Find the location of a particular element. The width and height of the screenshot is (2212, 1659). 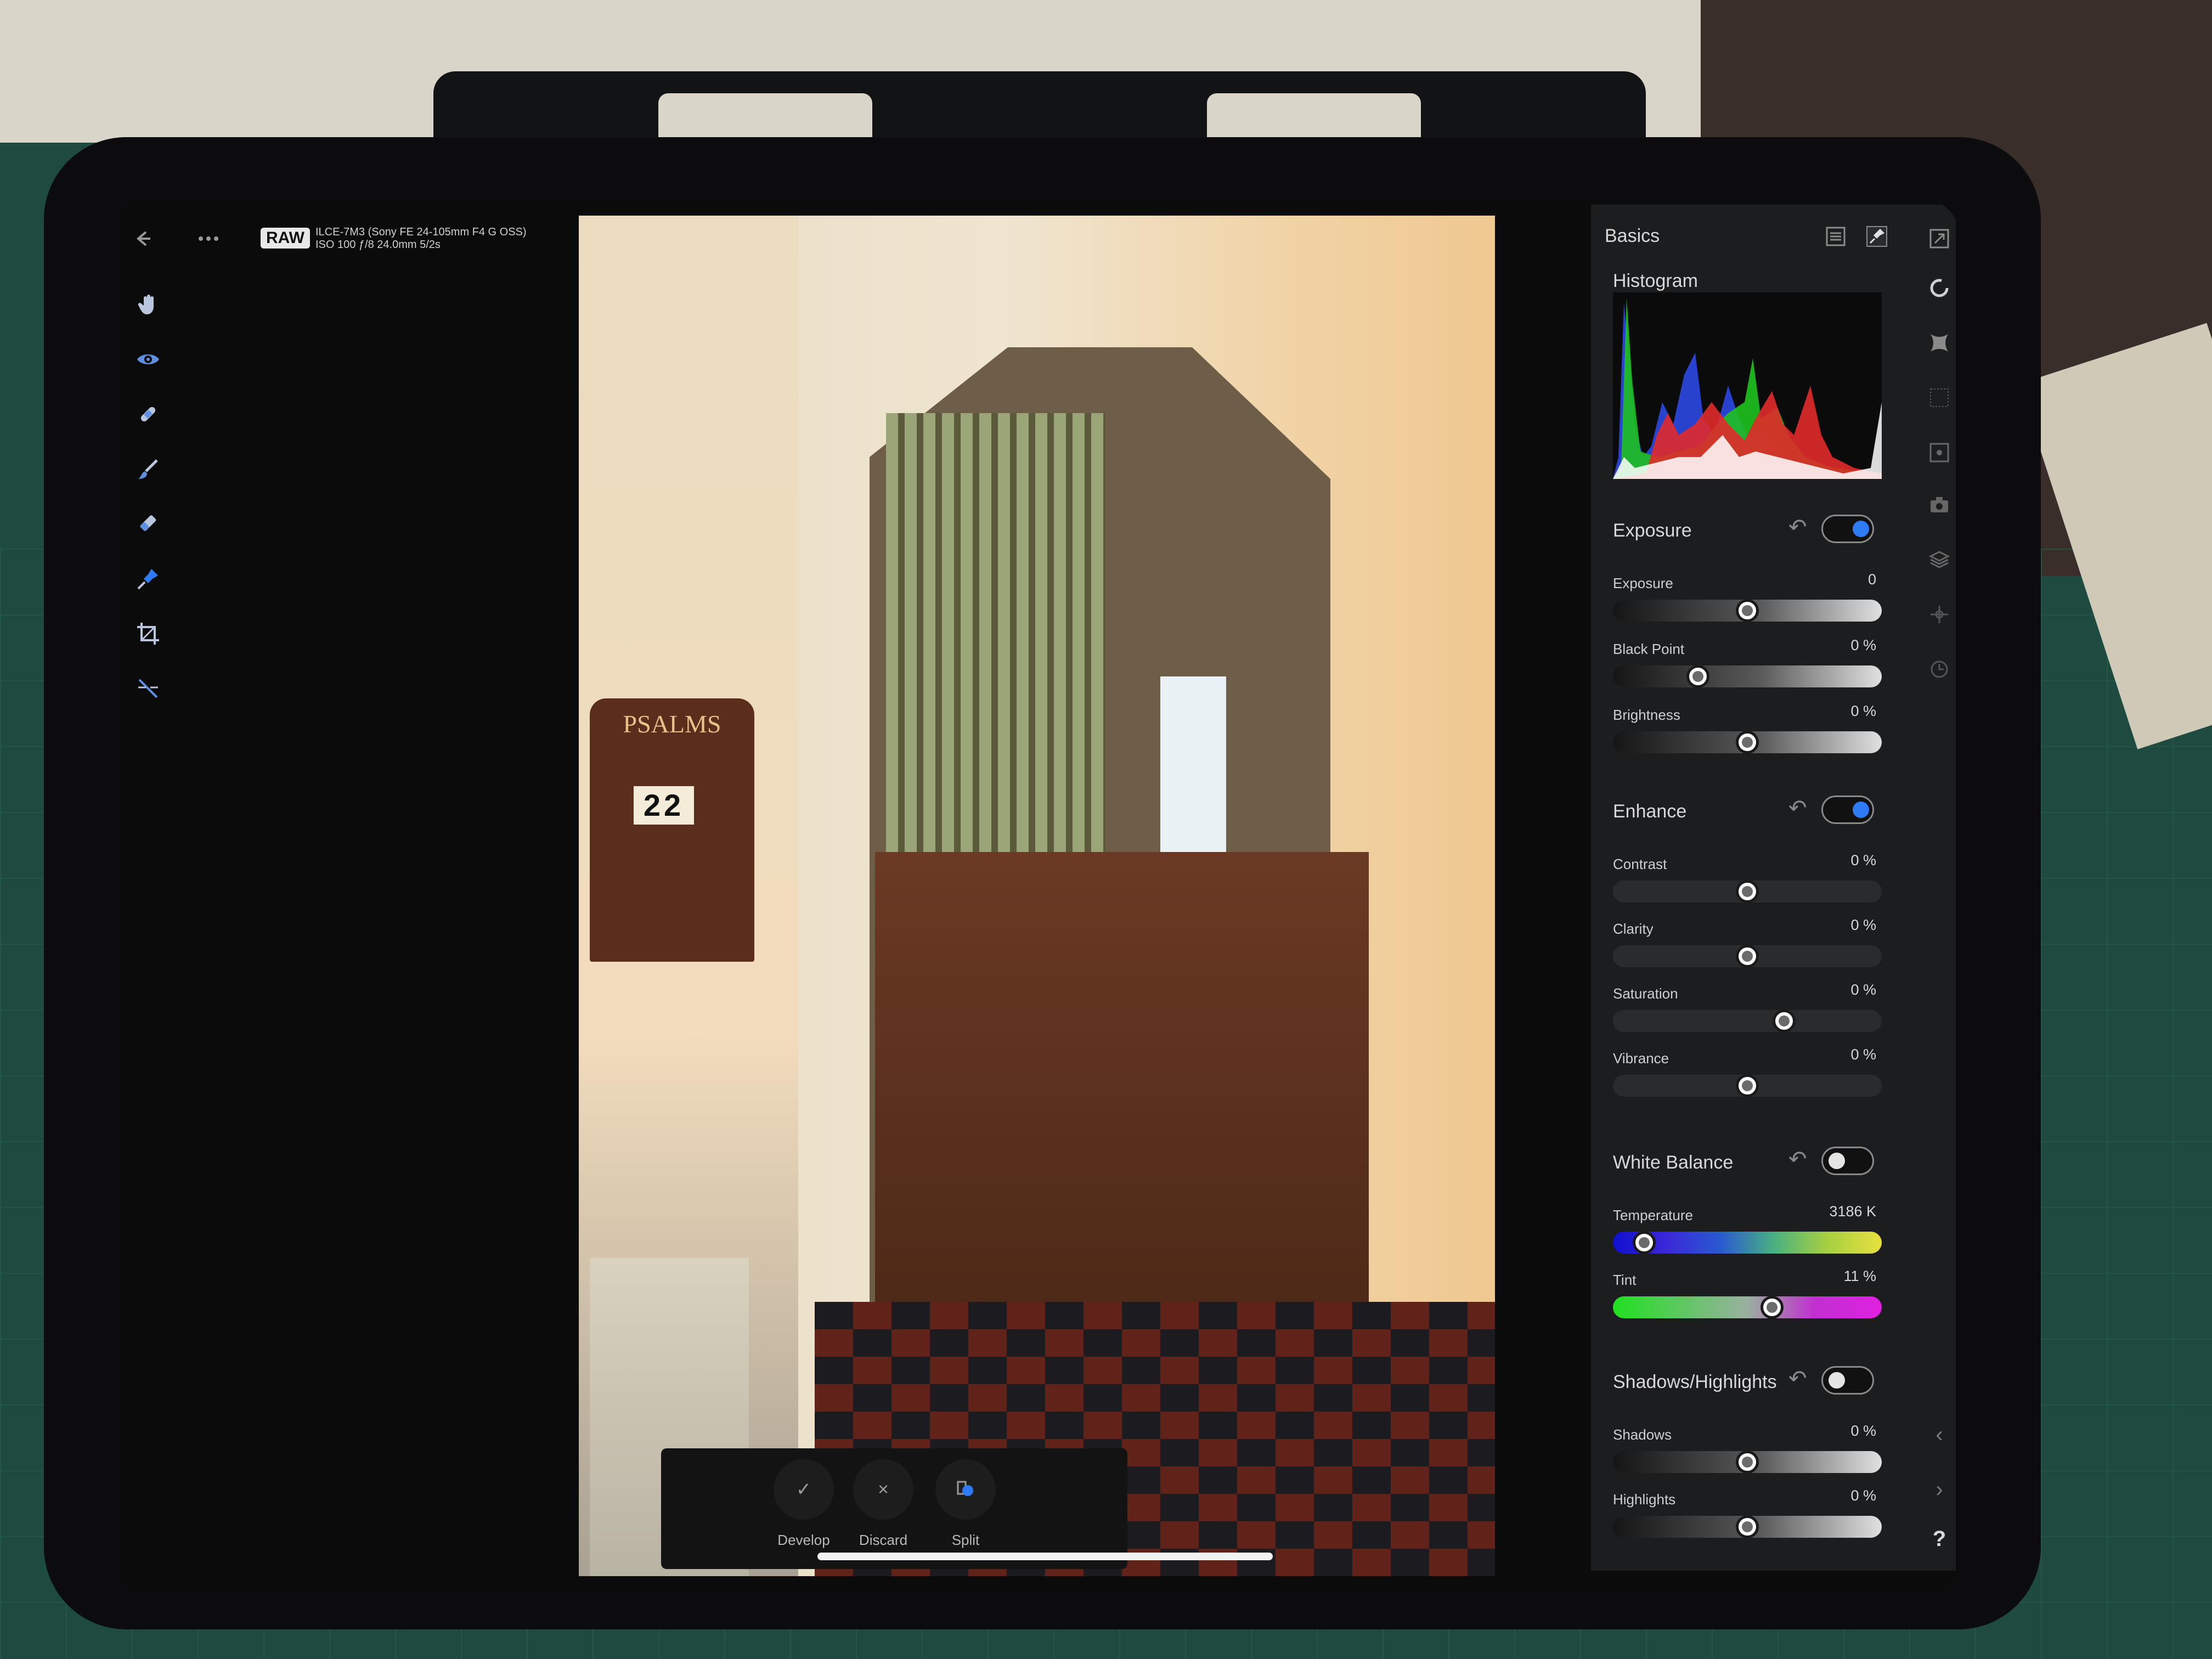

shadows-highlights-section-title: Shadows/Highlights is located at coordinates (1695, 1382).